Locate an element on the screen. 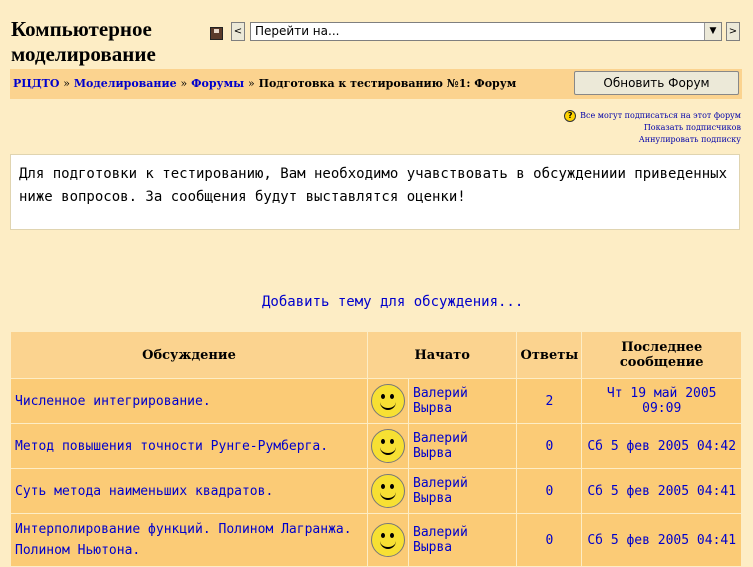 The width and height of the screenshot is (753, 567). replies-count: 2 is located at coordinates (549, 401).